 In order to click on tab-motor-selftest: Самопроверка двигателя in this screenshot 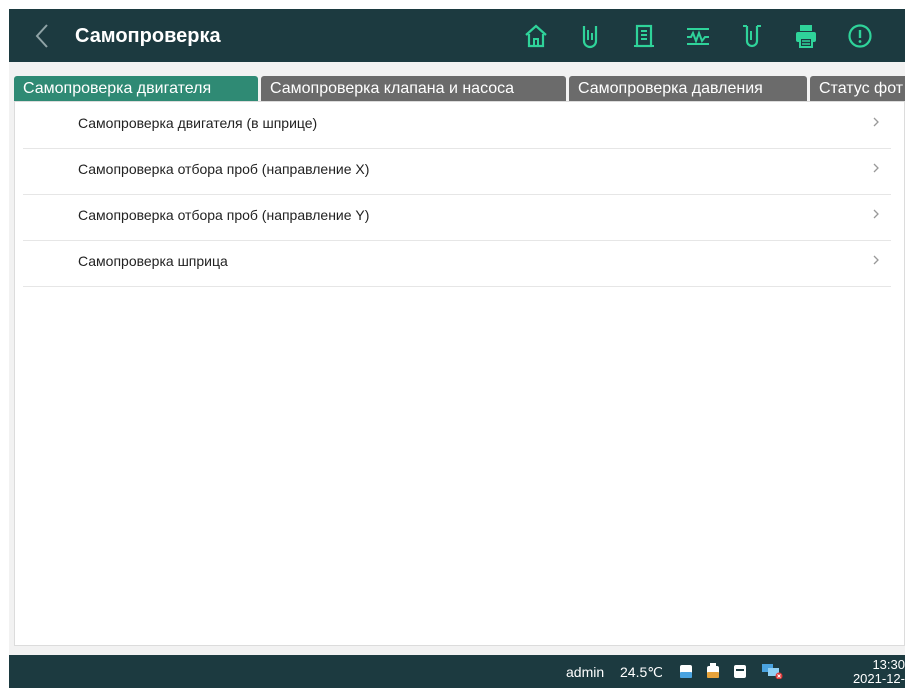, I will do `click(136, 88)`.